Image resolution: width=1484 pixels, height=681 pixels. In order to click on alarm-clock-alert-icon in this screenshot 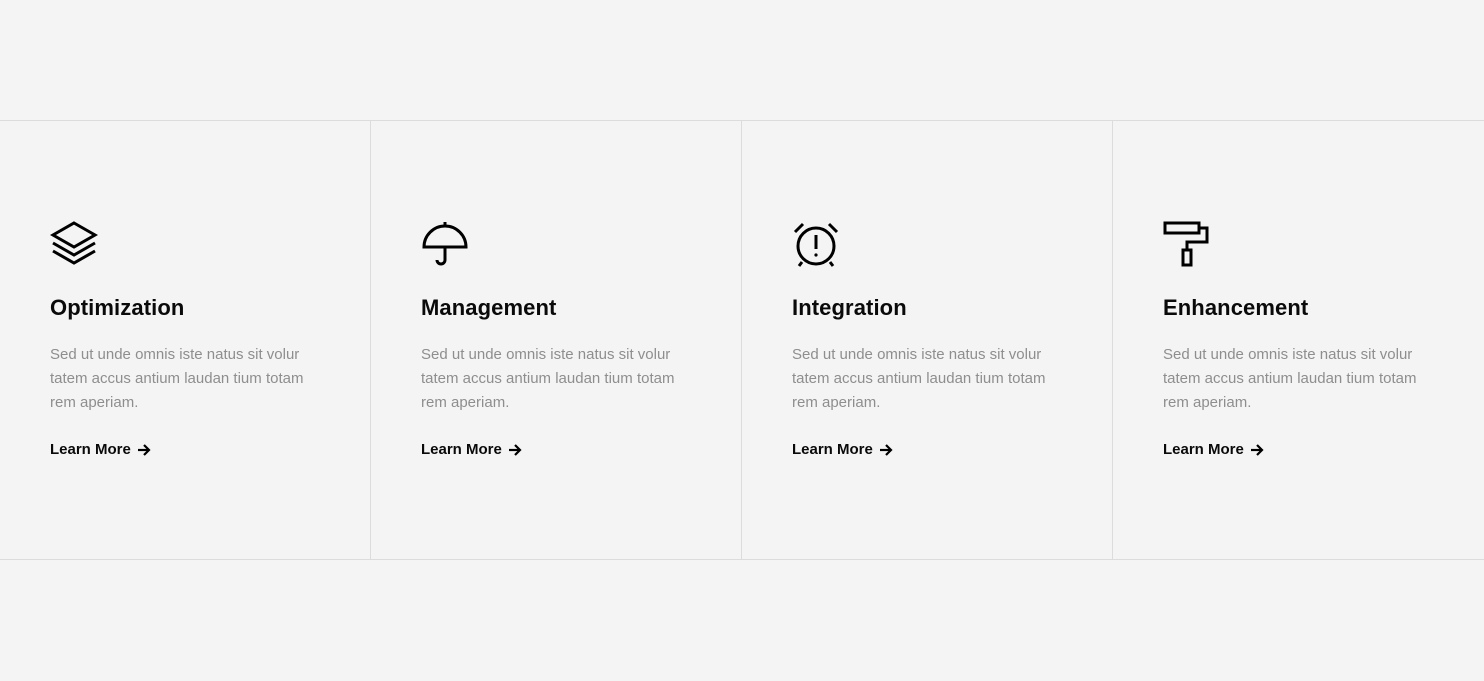, I will do `click(816, 244)`.